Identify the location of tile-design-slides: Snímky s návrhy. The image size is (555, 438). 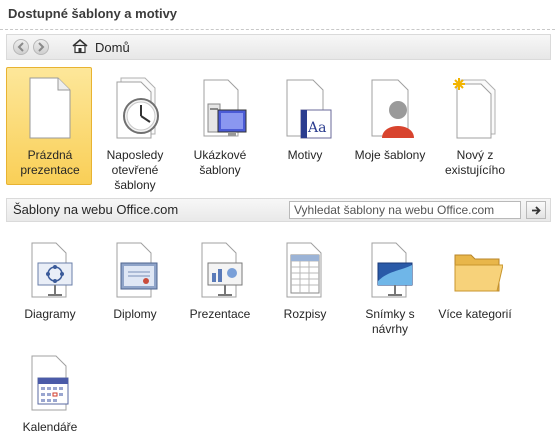
(389, 284).